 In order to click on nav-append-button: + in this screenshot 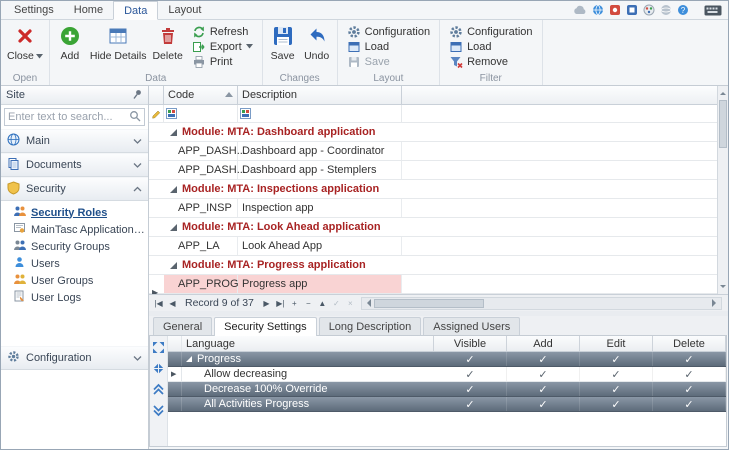, I will do `click(294, 303)`.